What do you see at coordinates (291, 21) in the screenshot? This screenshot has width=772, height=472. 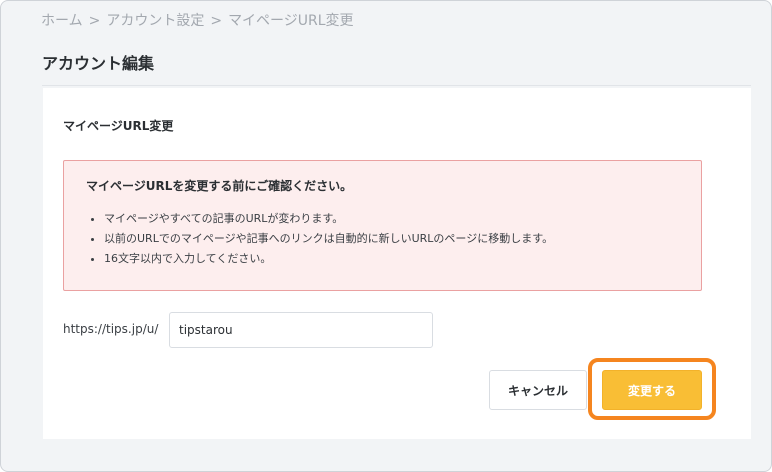 I see `breadcrumb-current: マイページURL変更` at bounding box center [291, 21].